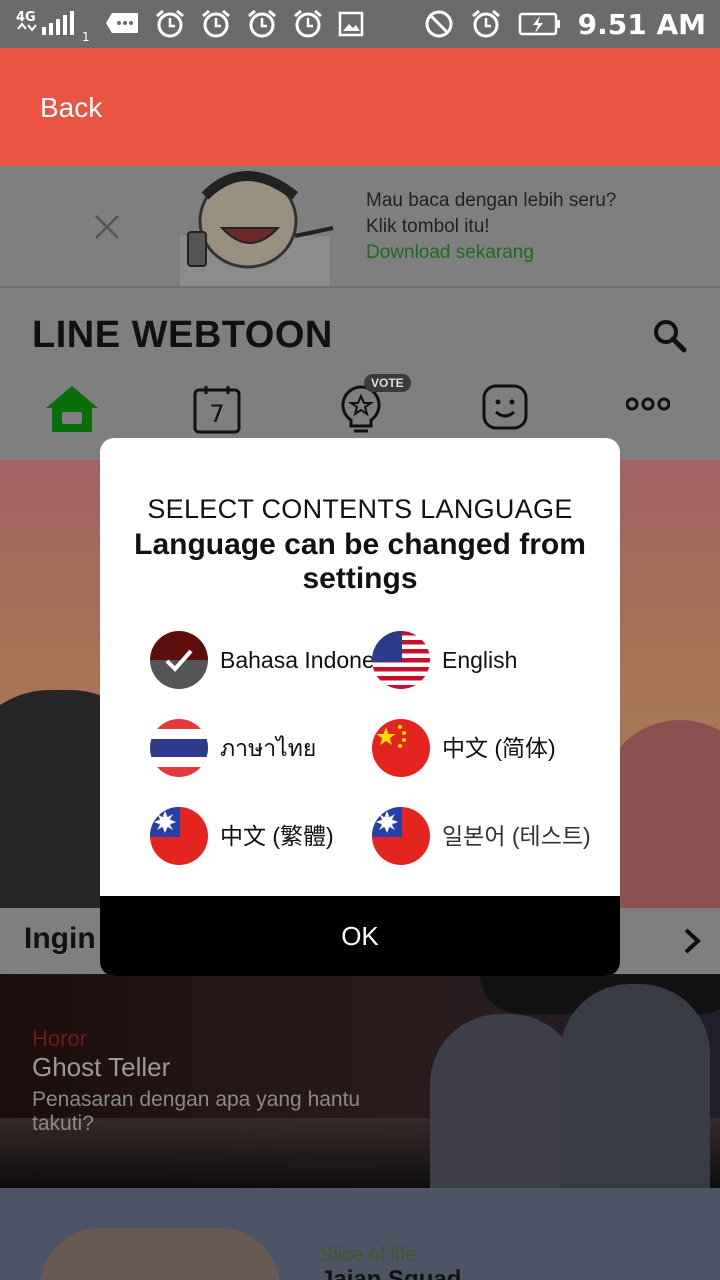 The image size is (720, 1280). I want to click on chevron-right-icon, so click(692, 943).